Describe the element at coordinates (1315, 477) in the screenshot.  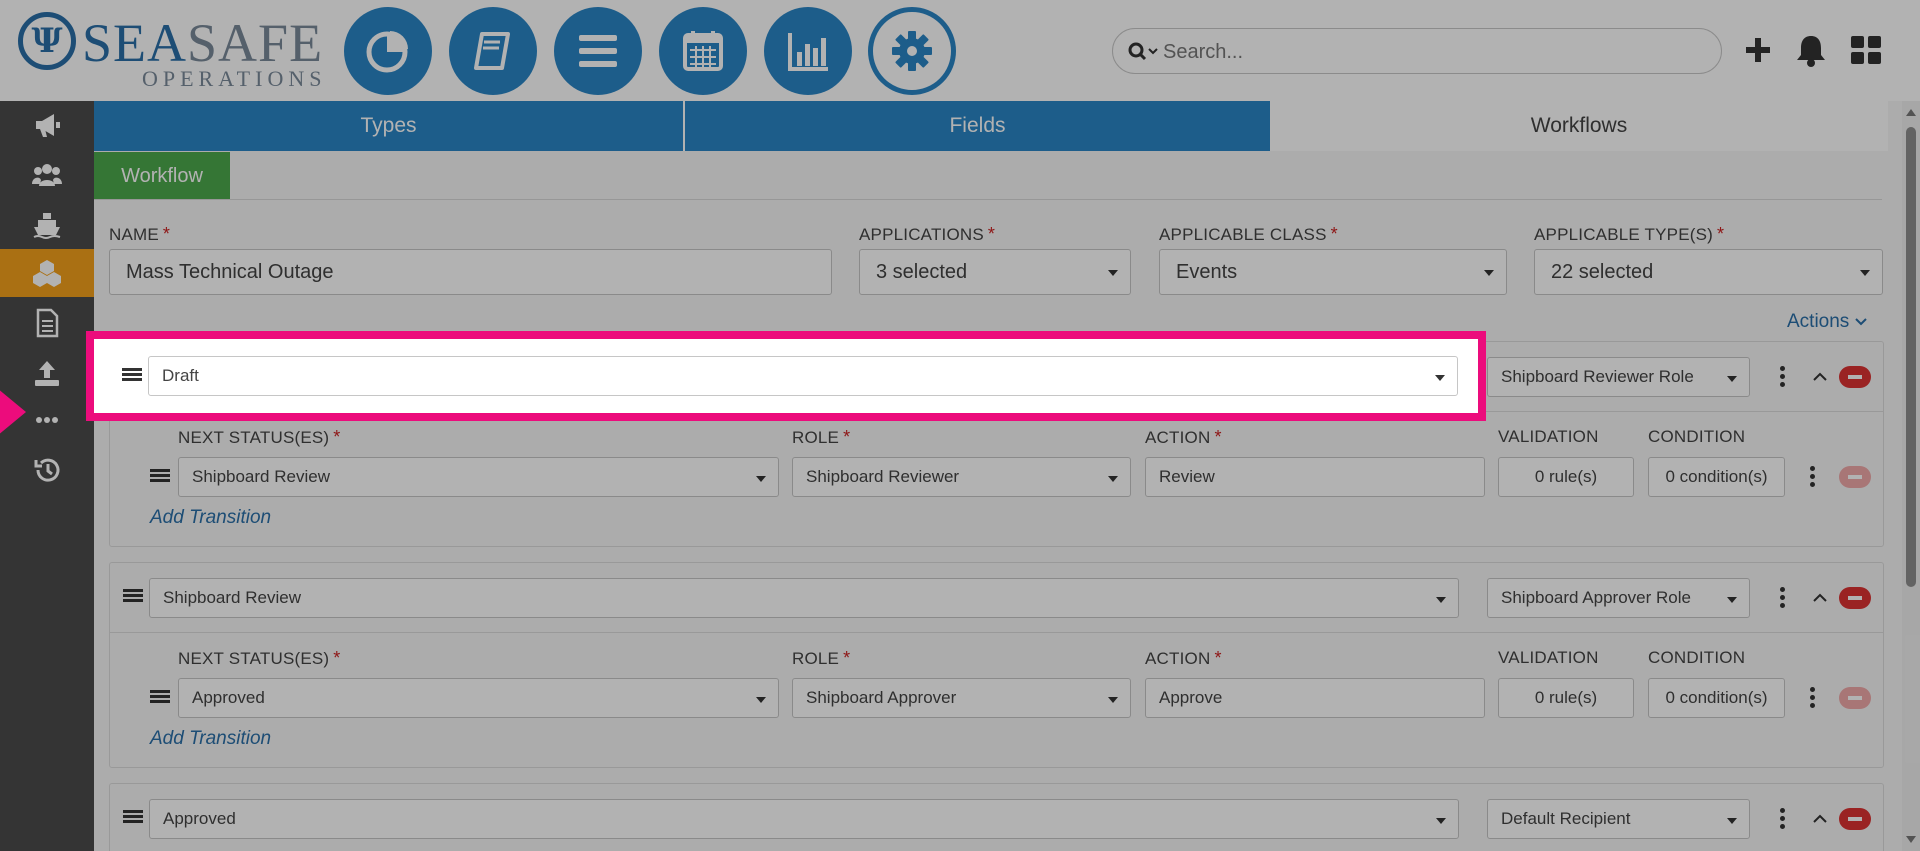
I see `action-input: Review` at that location.